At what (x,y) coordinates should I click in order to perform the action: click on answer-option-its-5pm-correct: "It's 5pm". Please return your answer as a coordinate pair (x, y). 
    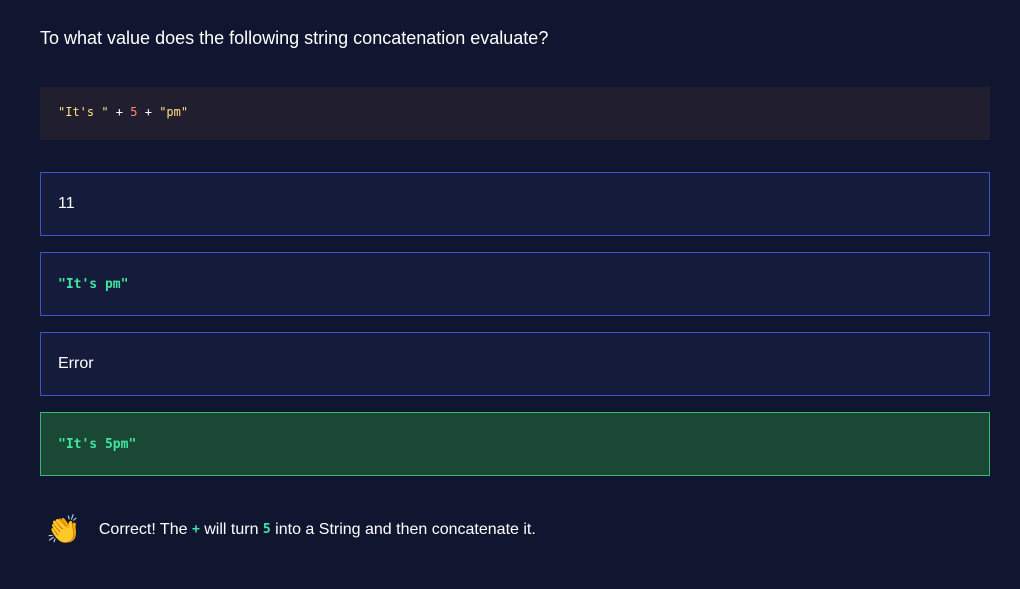
    Looking at the image, I should click on (515, 444).